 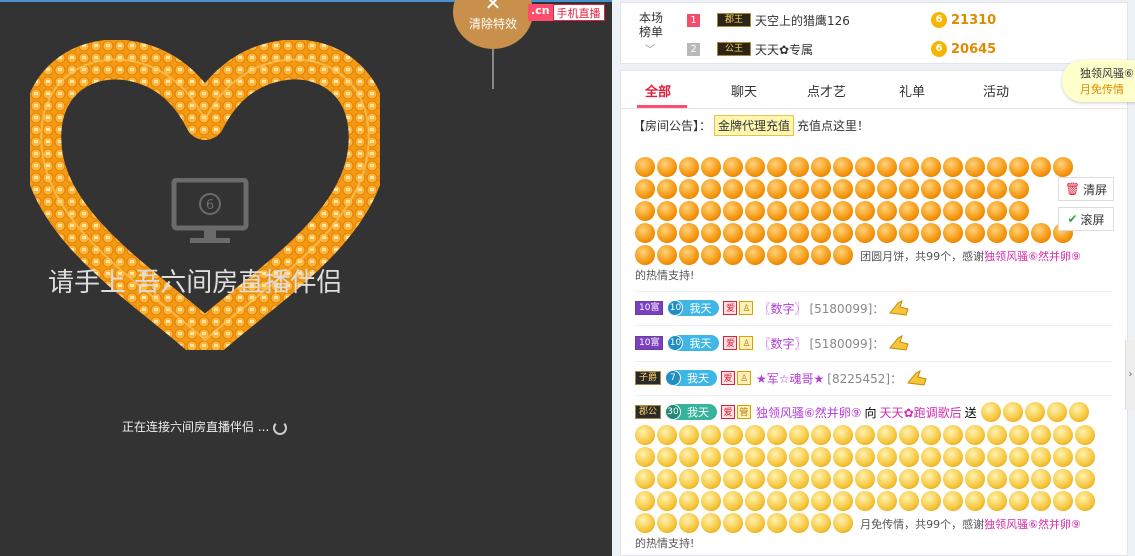 What do you see at coordinates (1072, 189) in the screenshot?
I see `trash-icon: 🗑` at bounding box center [1072, 189].